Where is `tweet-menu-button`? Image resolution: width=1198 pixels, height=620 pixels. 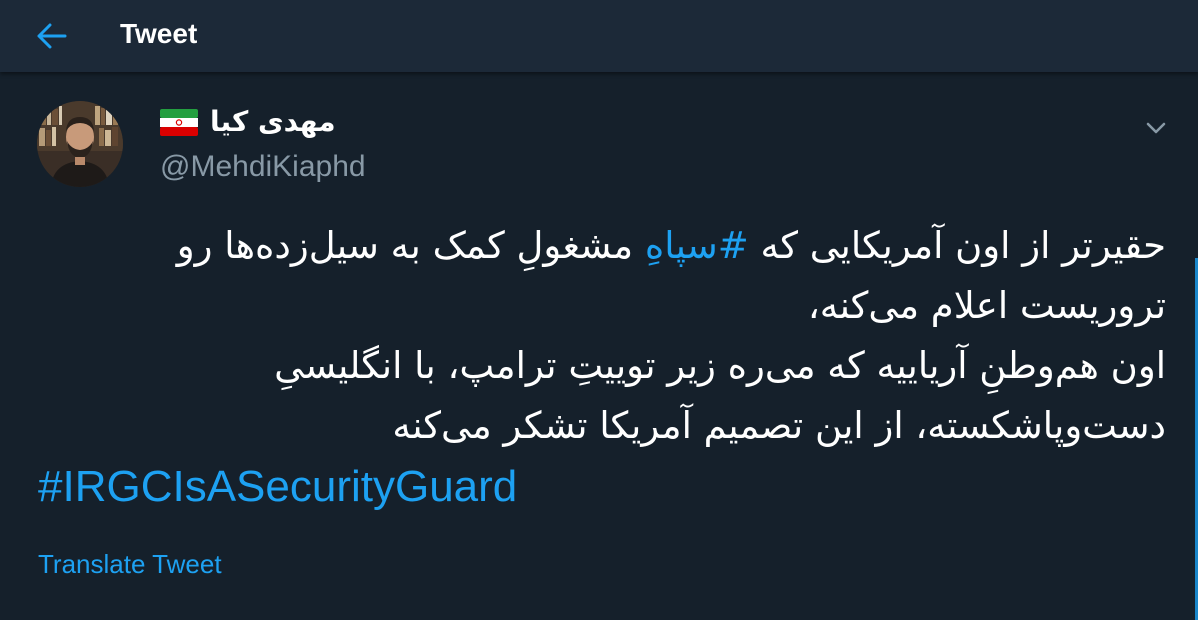 tweet-menu-button is located at coordinates (1156, 128).